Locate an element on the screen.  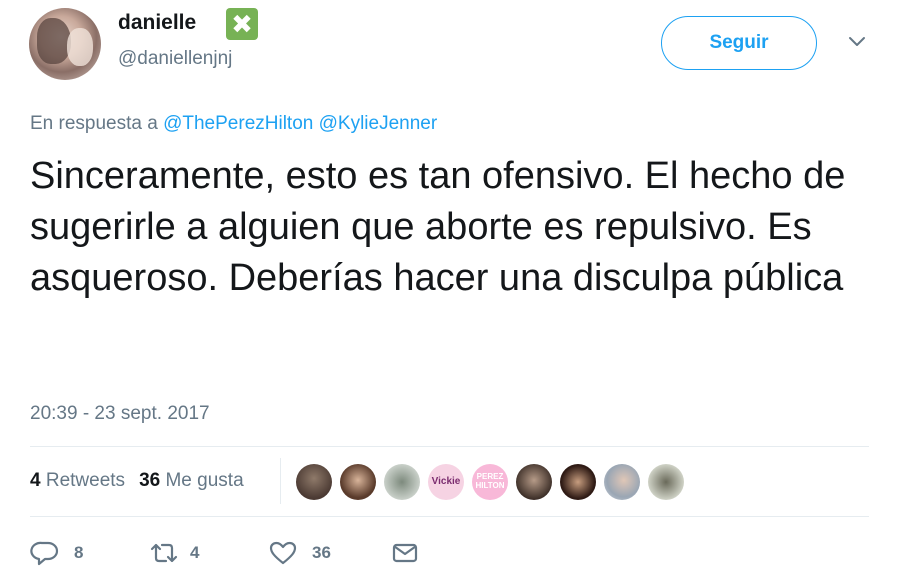
retweets-count: 4 is located at coordinates (35, 480).